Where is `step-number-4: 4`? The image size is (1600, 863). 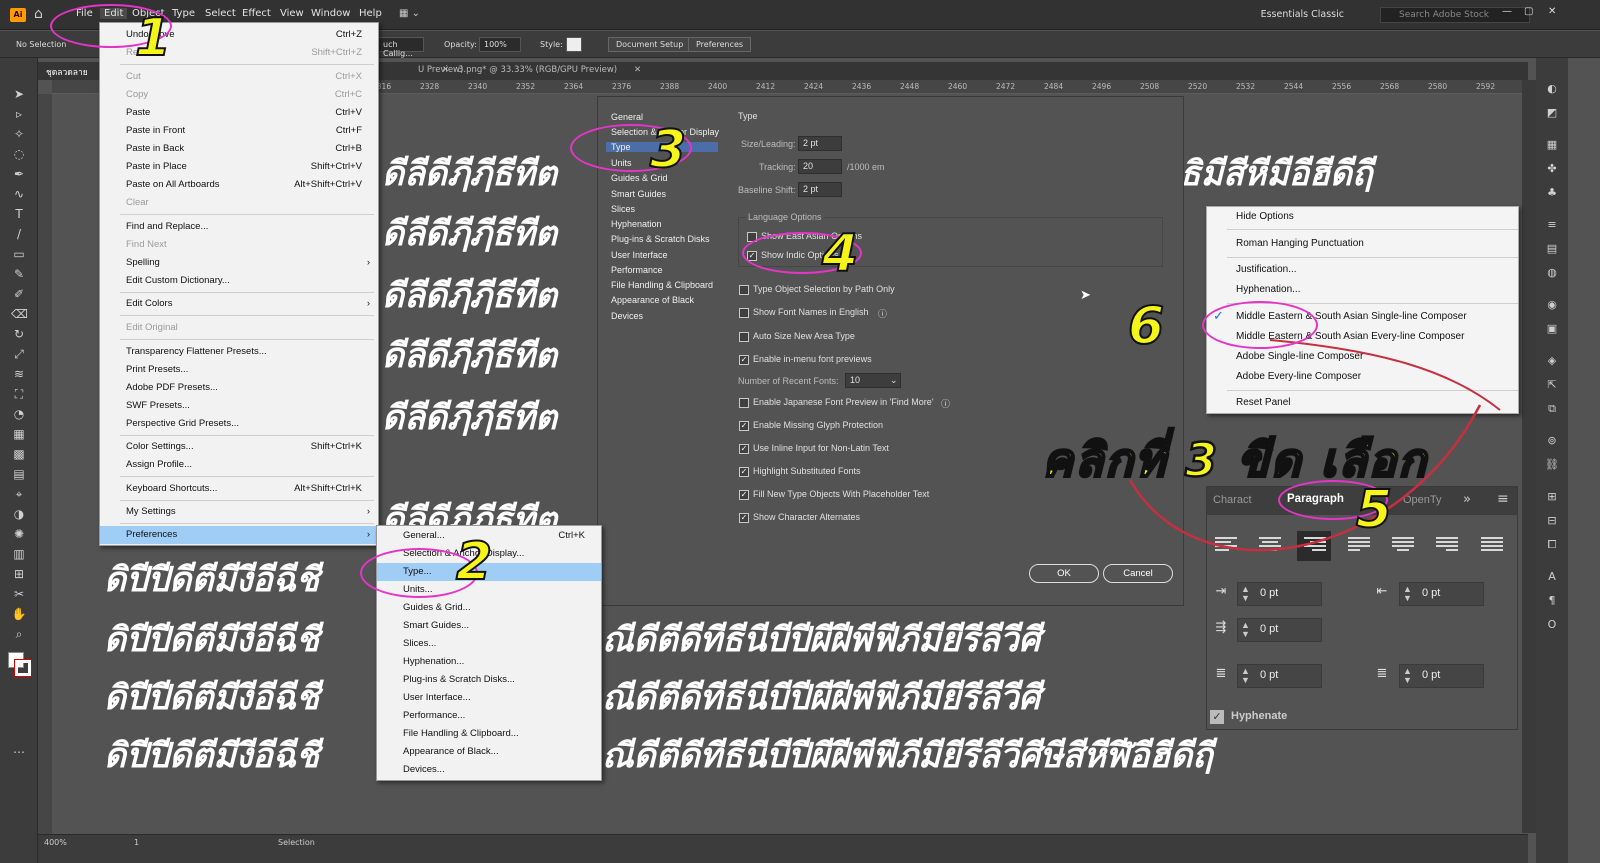
step-number-4: 4 is located at coordinates (840, 254).